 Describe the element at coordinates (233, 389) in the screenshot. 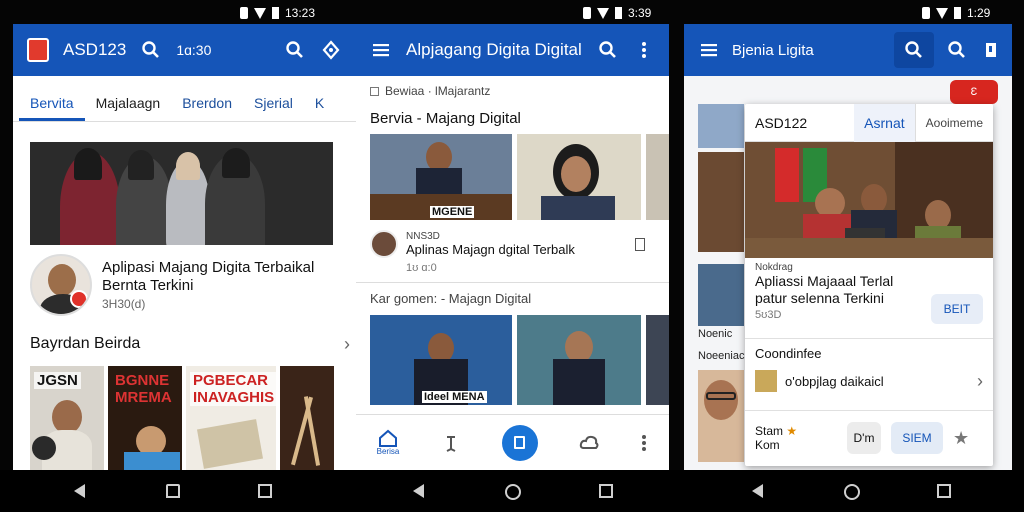

I see `thumb-label: PGBECAR INAVAGHIS` at that location.